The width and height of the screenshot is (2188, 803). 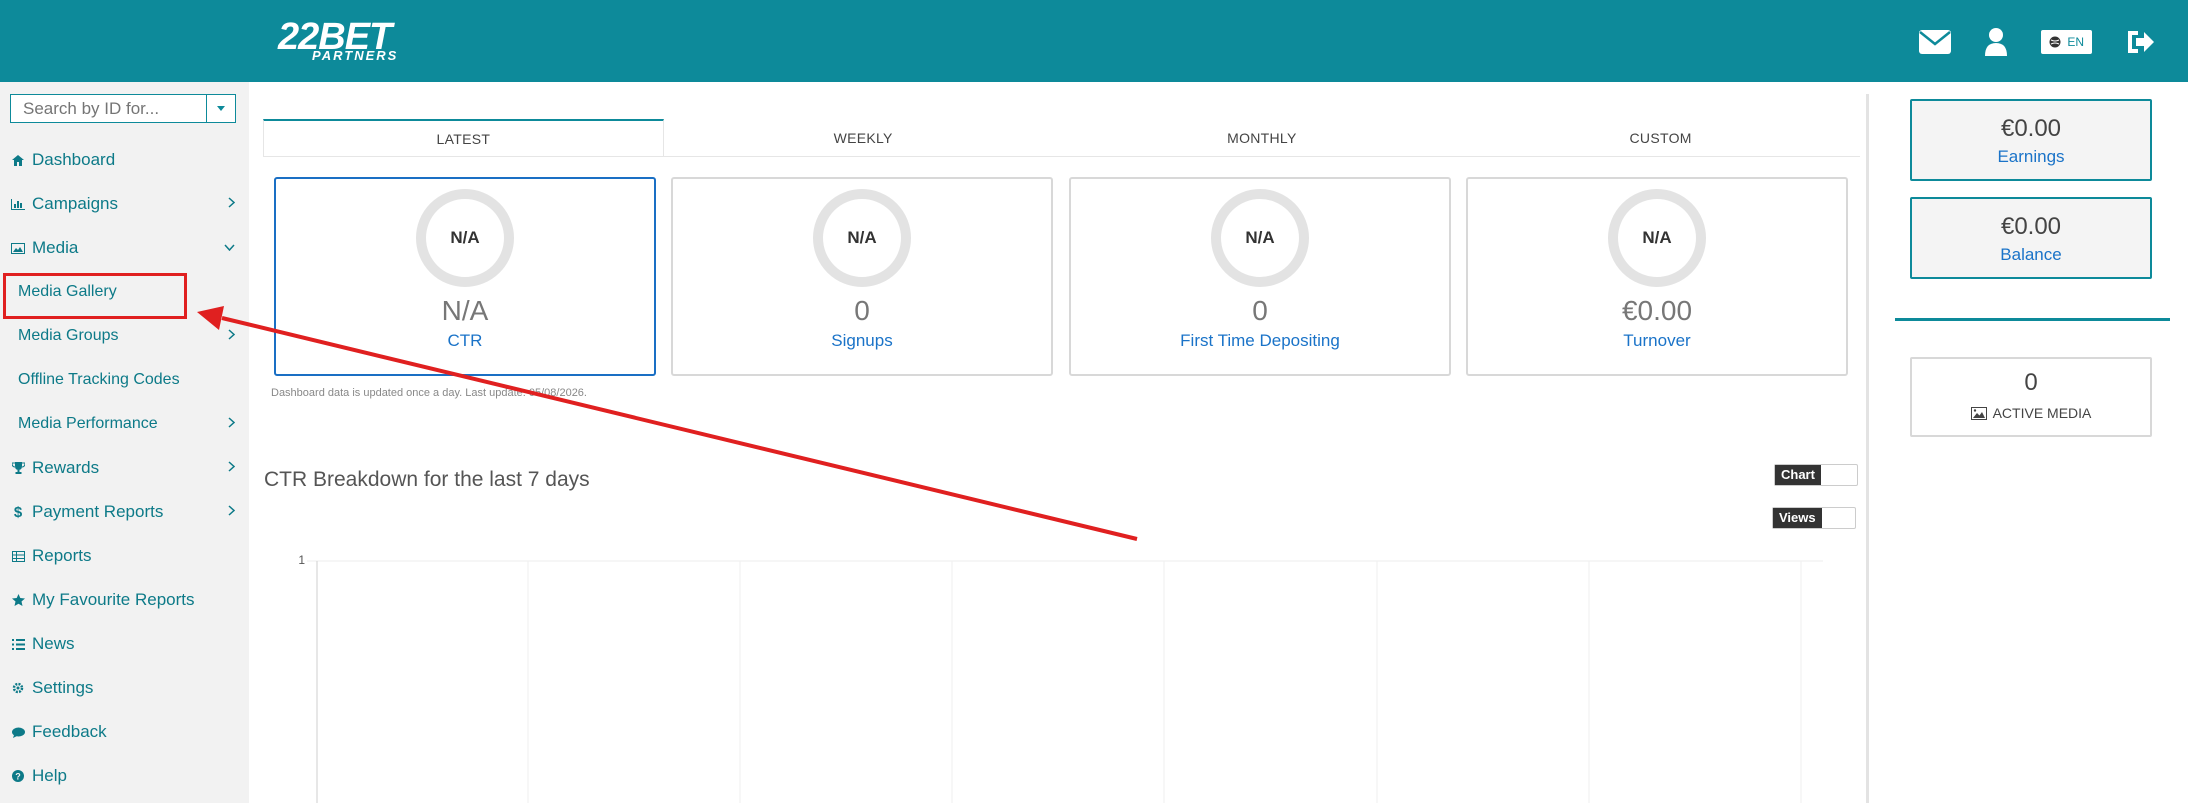 I want to click on stat-value: N/A, so click(x=465, y=310).